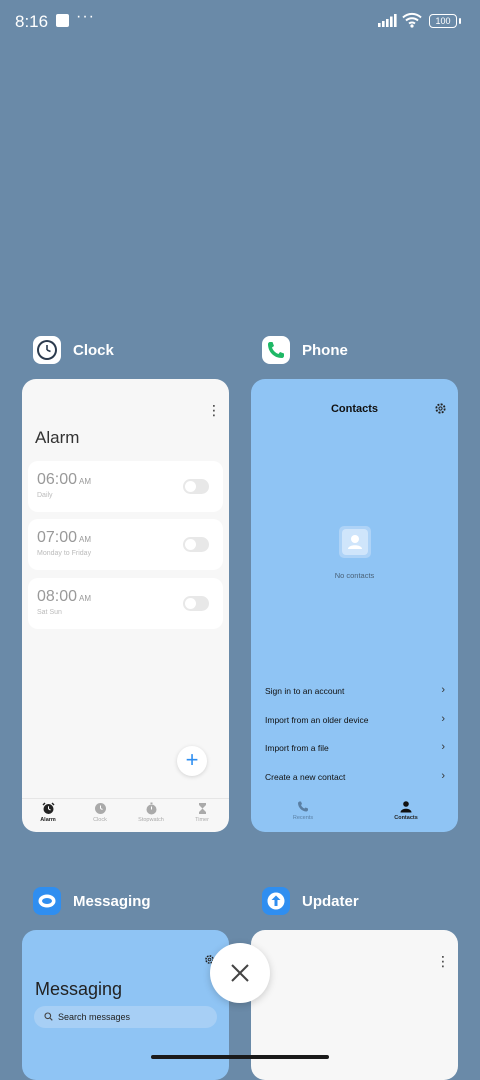  Describe the element at coordinates (354, 409) in the screenshot. I see `contacts-screen-title: Contacts` at that location.